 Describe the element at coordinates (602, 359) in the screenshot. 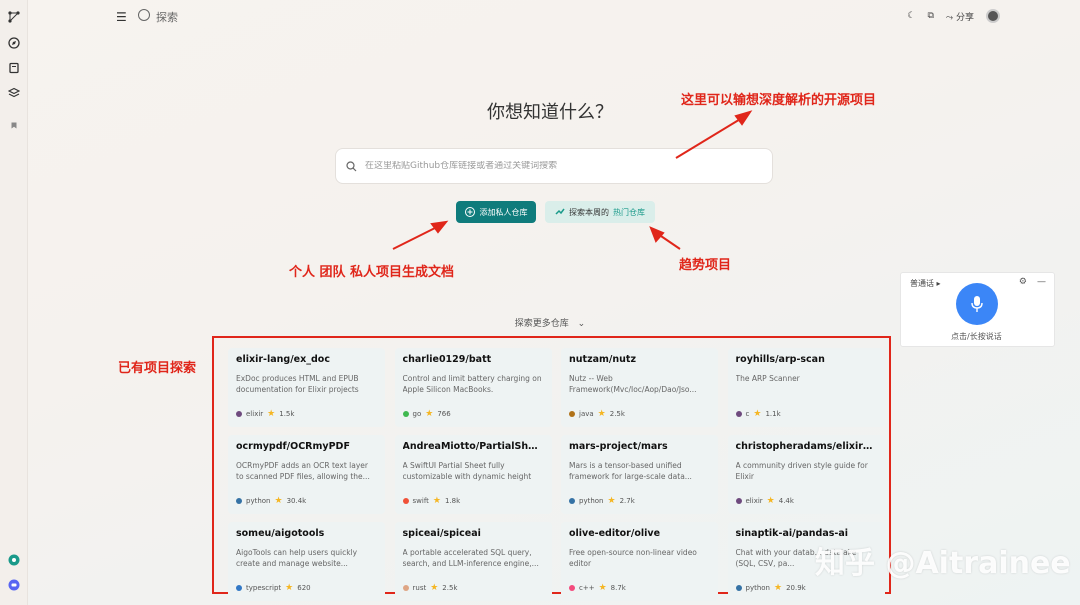

I see `repo-name: nutzam/nutz` at that location.